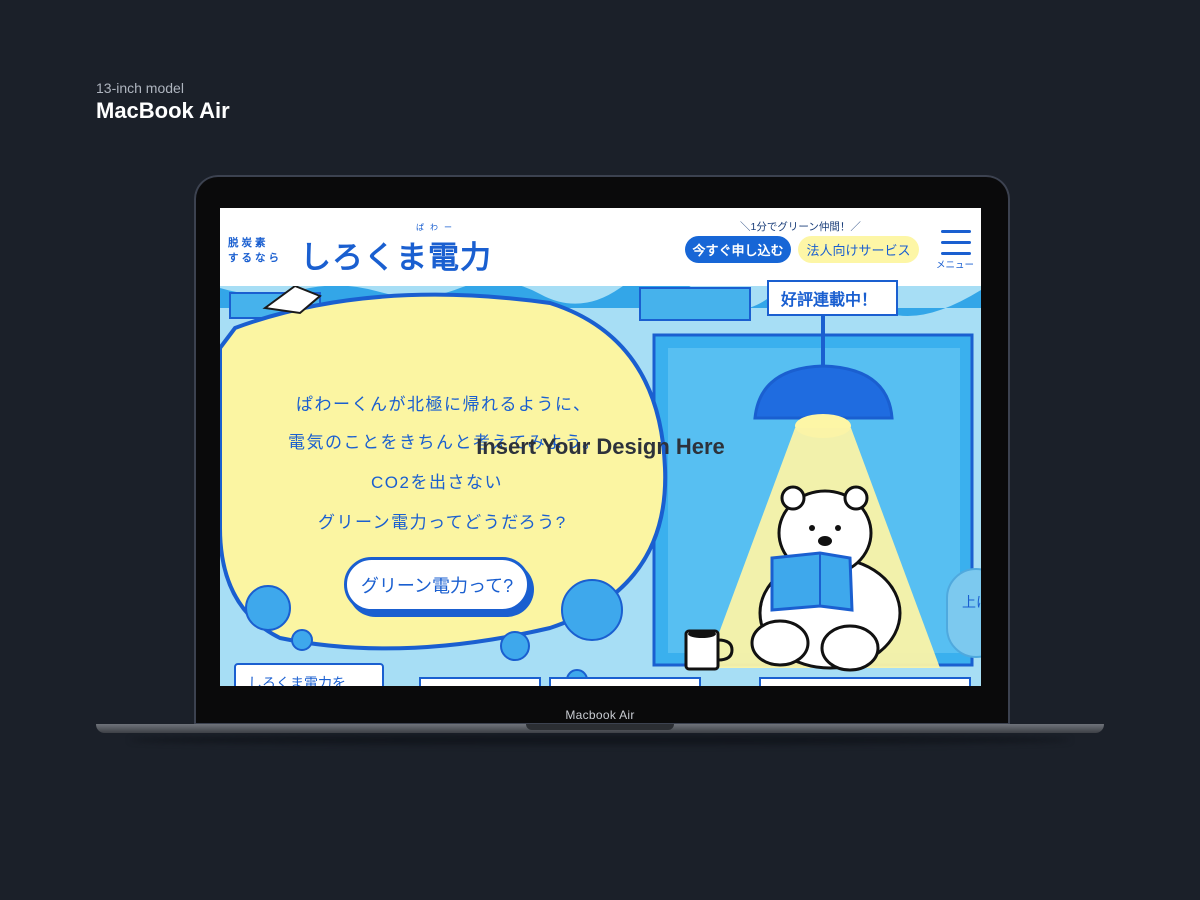 Image resolution: width=1200 pixels, height=900 pixels. What do you see at coordinates (858, 249) in the screenshot?
I see `business-services-button: 法人向けサービス` at bounding box center [858, 249].